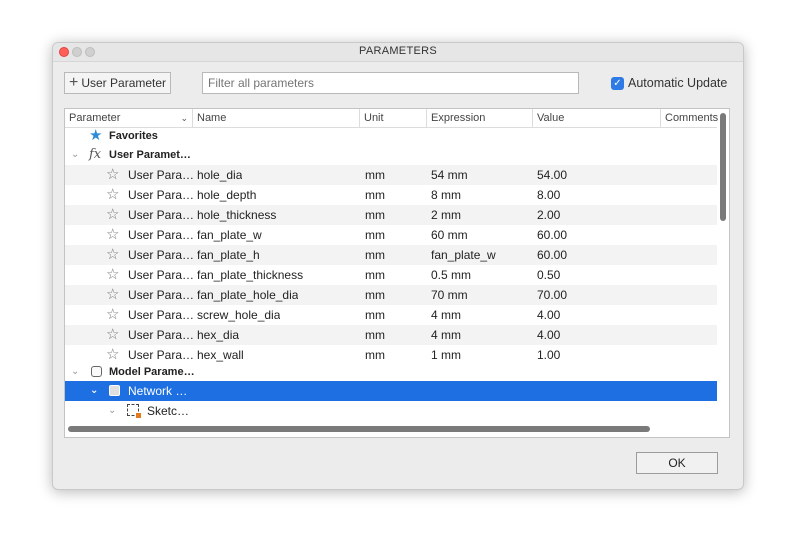 The image size is (800, 533). What do you see at coordinates (134, 411) in the screenshot?
I see `sketch-icon` at bounding box center [134, 411].